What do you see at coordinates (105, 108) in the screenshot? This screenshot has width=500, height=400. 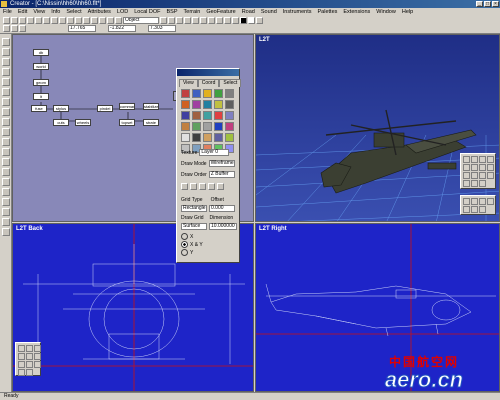 I see `node-pindel: pindel` at bounding box center [105, 108].